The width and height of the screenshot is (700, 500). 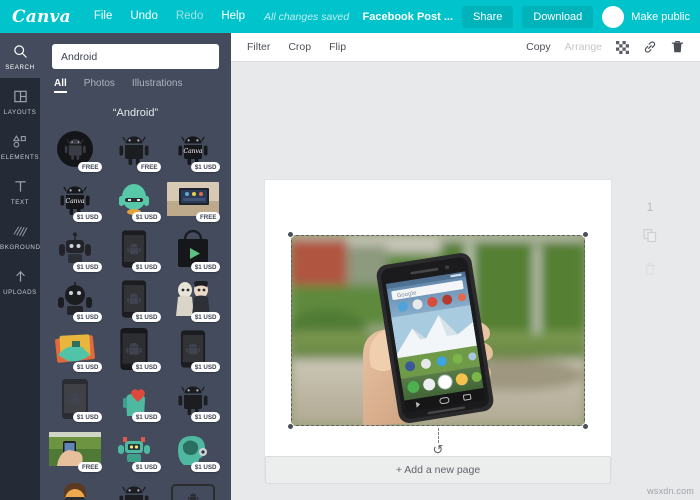 I want to click on sidebar-label-uploads: UPLOADS, so click(x=20, y=292).